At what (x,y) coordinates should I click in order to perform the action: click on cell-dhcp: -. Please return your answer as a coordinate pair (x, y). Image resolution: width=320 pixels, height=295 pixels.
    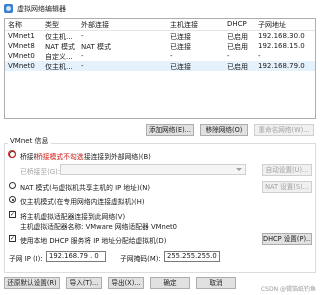
    Looking at the image, I should click on (228, 56).